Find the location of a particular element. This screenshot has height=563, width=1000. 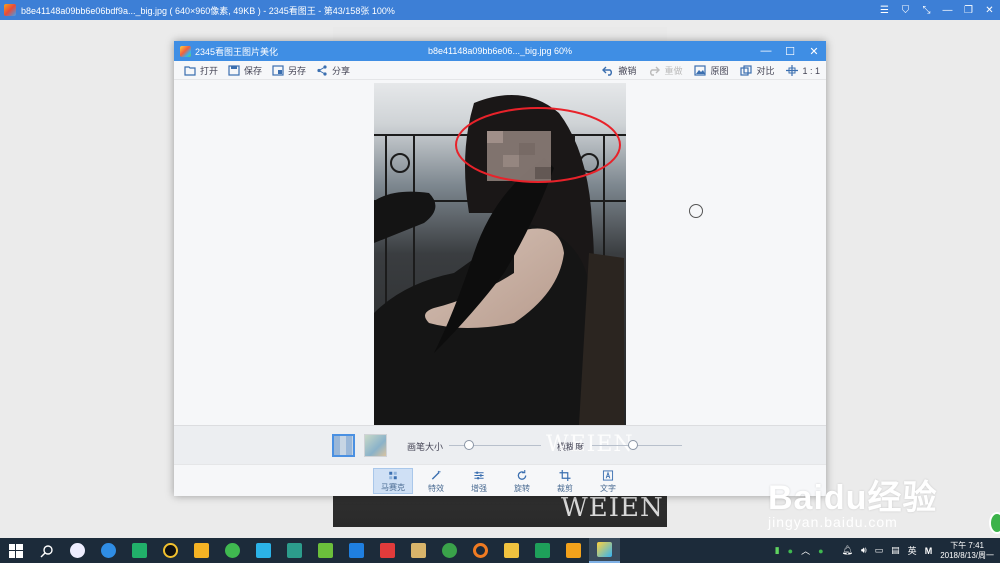

viewer-app-icon is located at coordinates (10, 10).